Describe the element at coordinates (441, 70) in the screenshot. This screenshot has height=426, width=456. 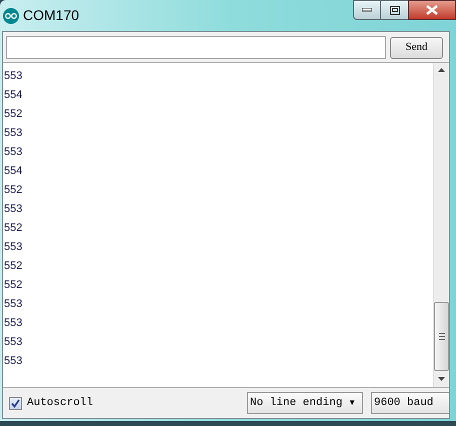
I see `scroll-up-icon` at that location.